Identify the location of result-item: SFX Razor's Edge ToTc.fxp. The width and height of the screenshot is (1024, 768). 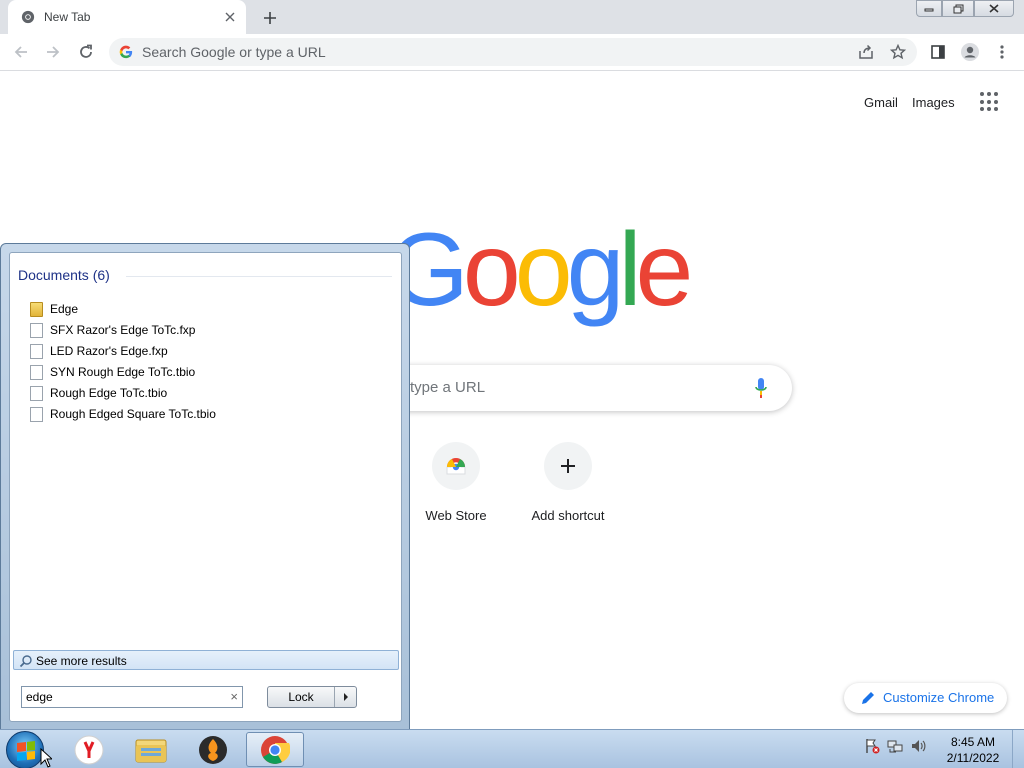
(112, 330).